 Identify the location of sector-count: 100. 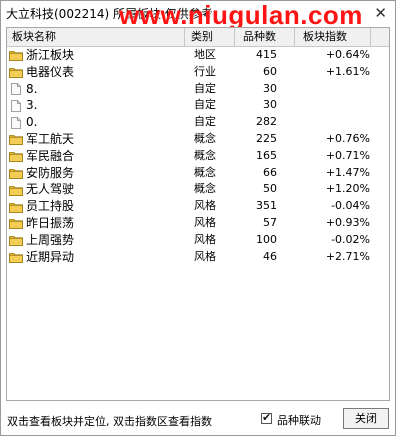
(266, 239).